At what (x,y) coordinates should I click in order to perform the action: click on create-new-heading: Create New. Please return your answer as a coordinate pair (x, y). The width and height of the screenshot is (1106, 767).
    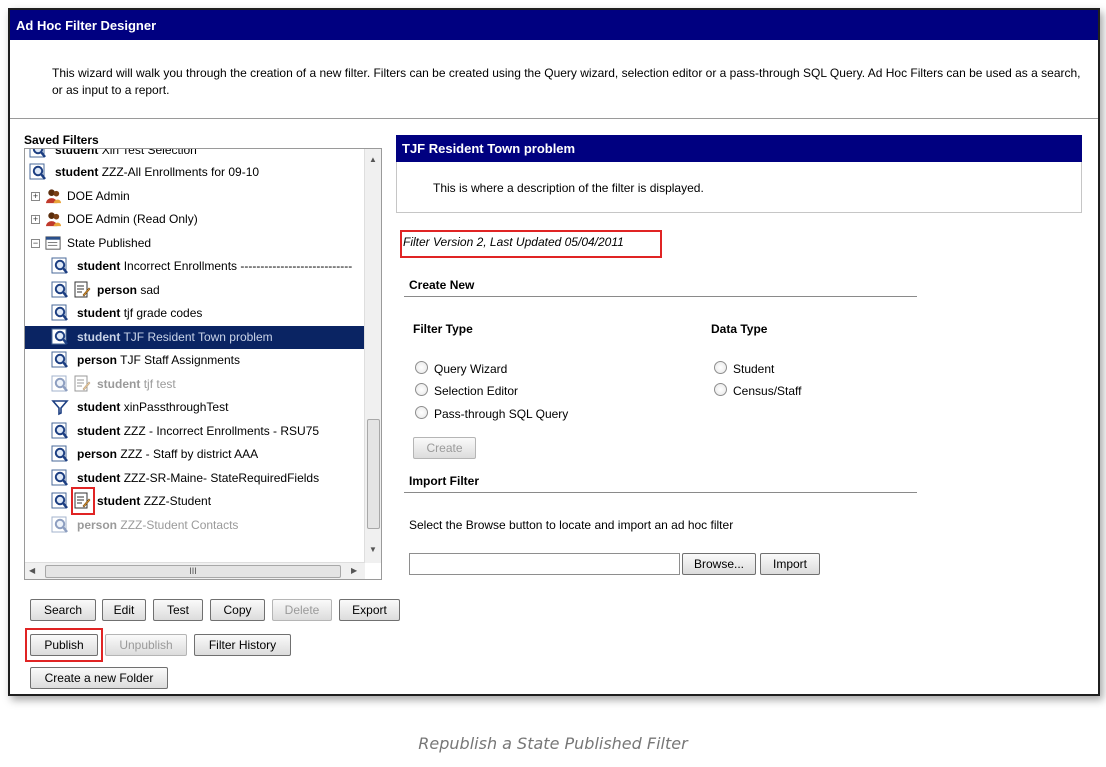
    Looking at the image, I should click on (442, 285).